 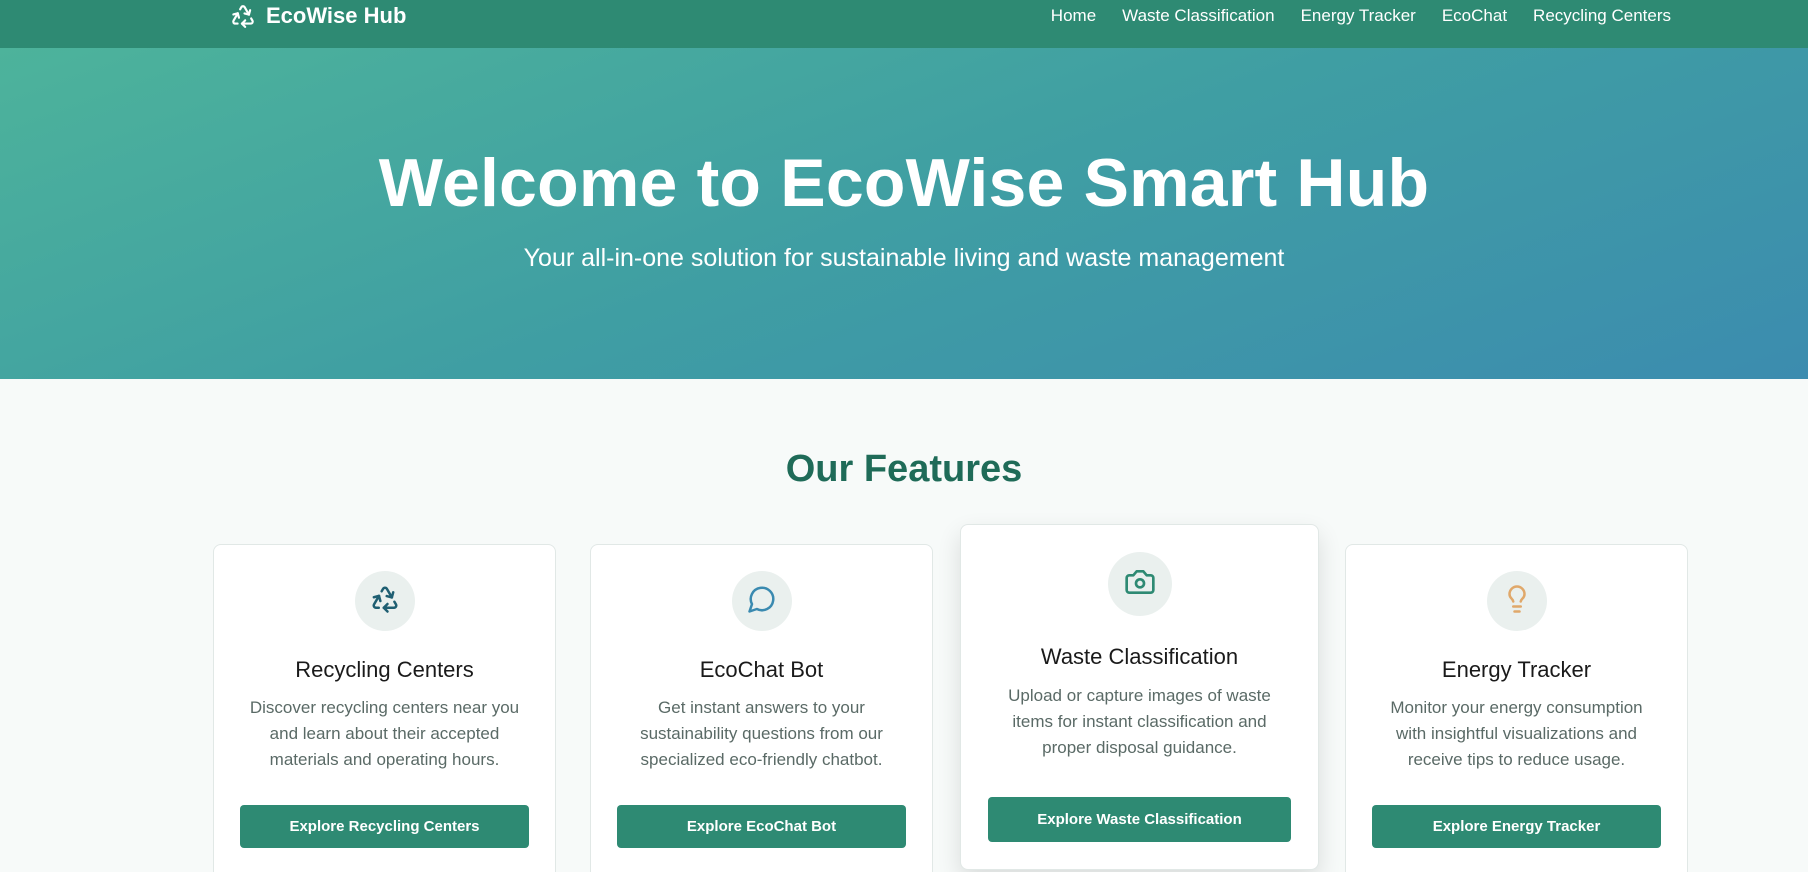 I want to click on card-title: Recycling Centers, so click(x=384, y=669).